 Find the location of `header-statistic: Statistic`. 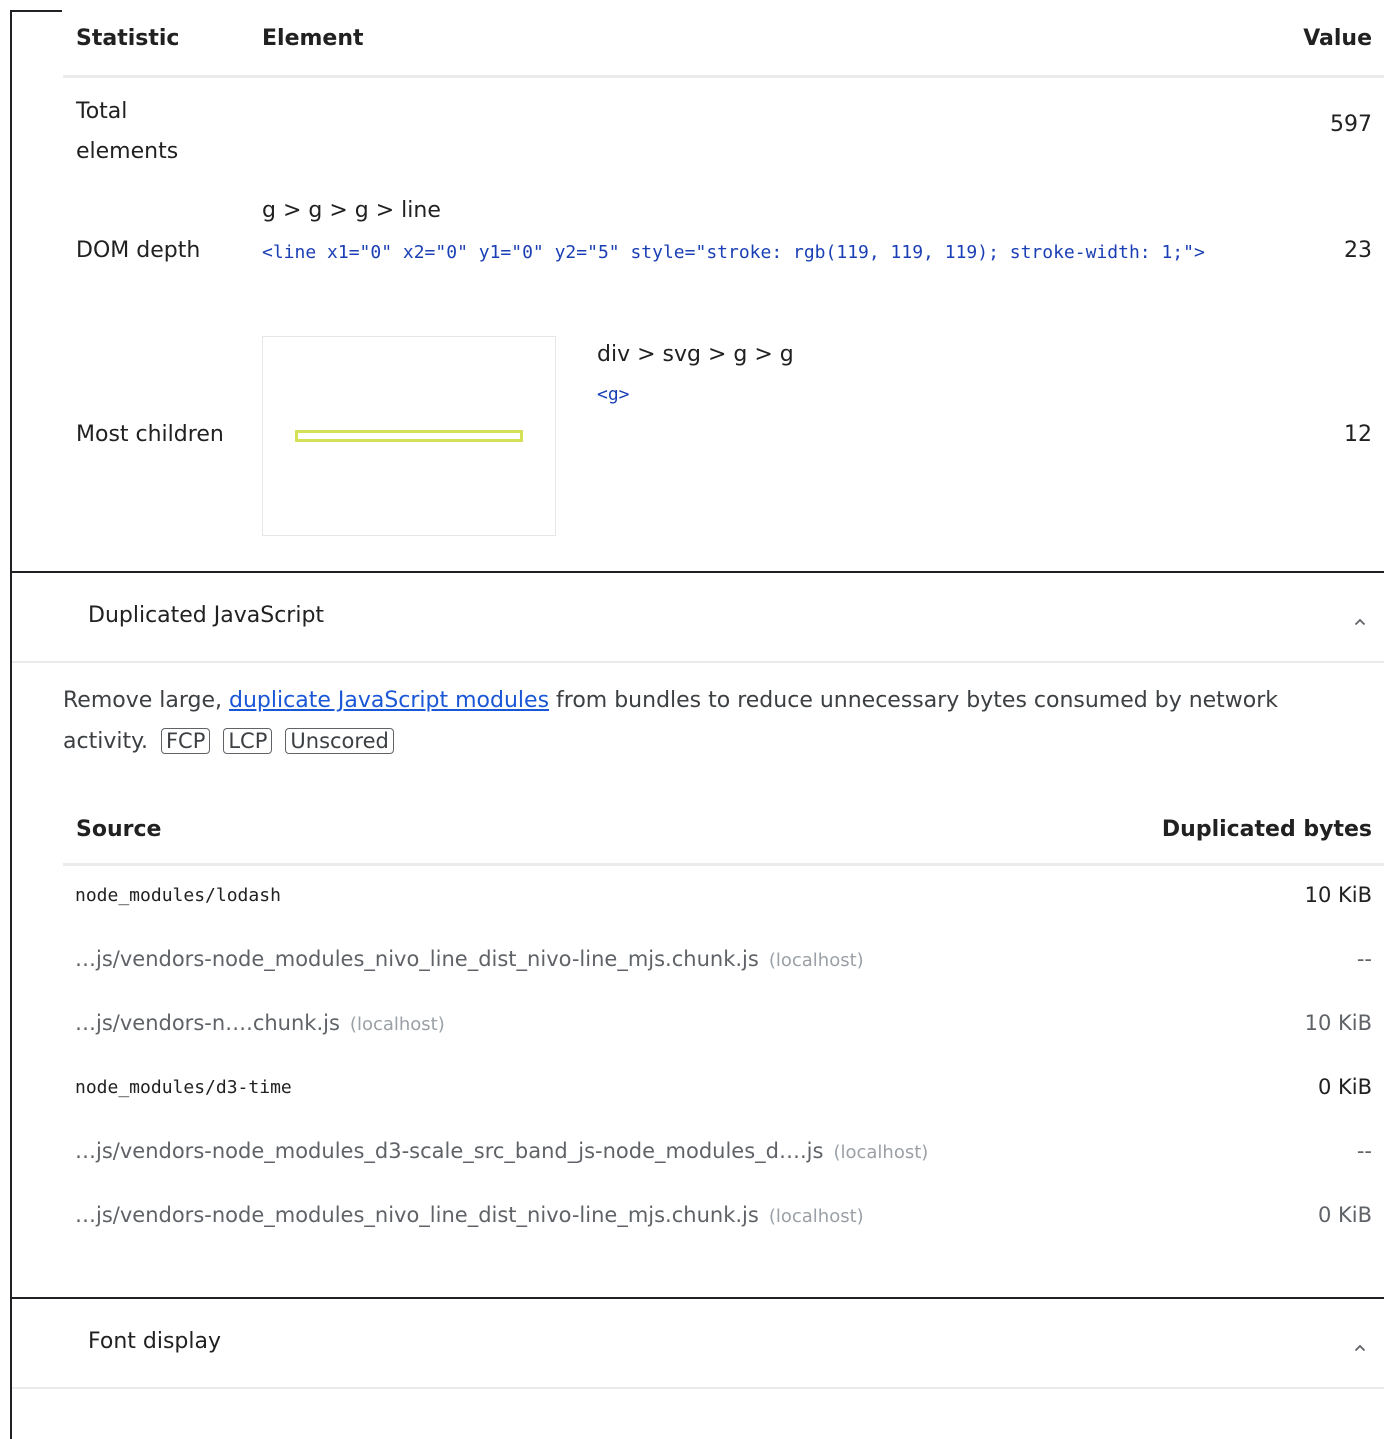

header-statistic: Statistic is located at coordinates (128, 38).